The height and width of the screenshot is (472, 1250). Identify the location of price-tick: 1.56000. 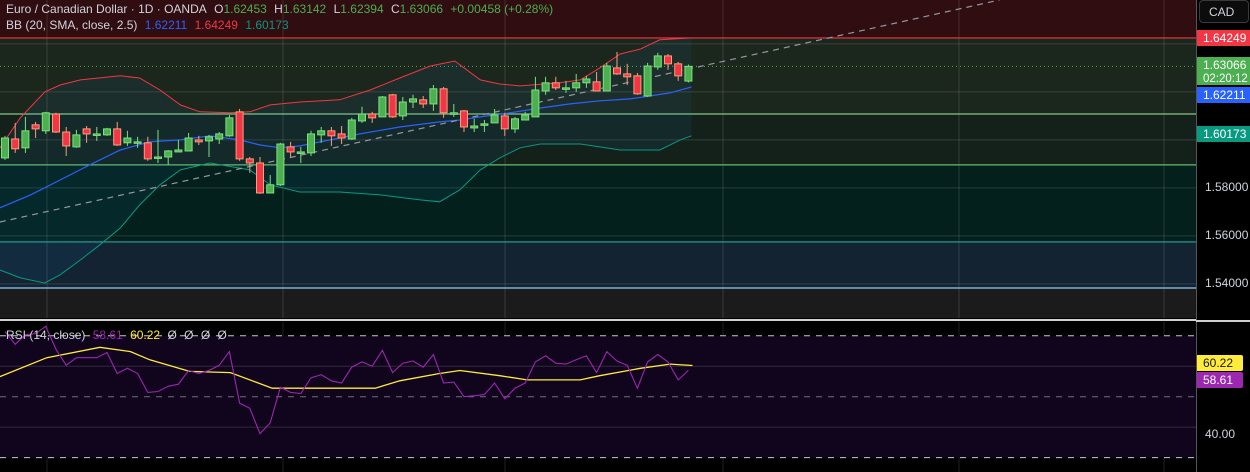
(1227, 235).